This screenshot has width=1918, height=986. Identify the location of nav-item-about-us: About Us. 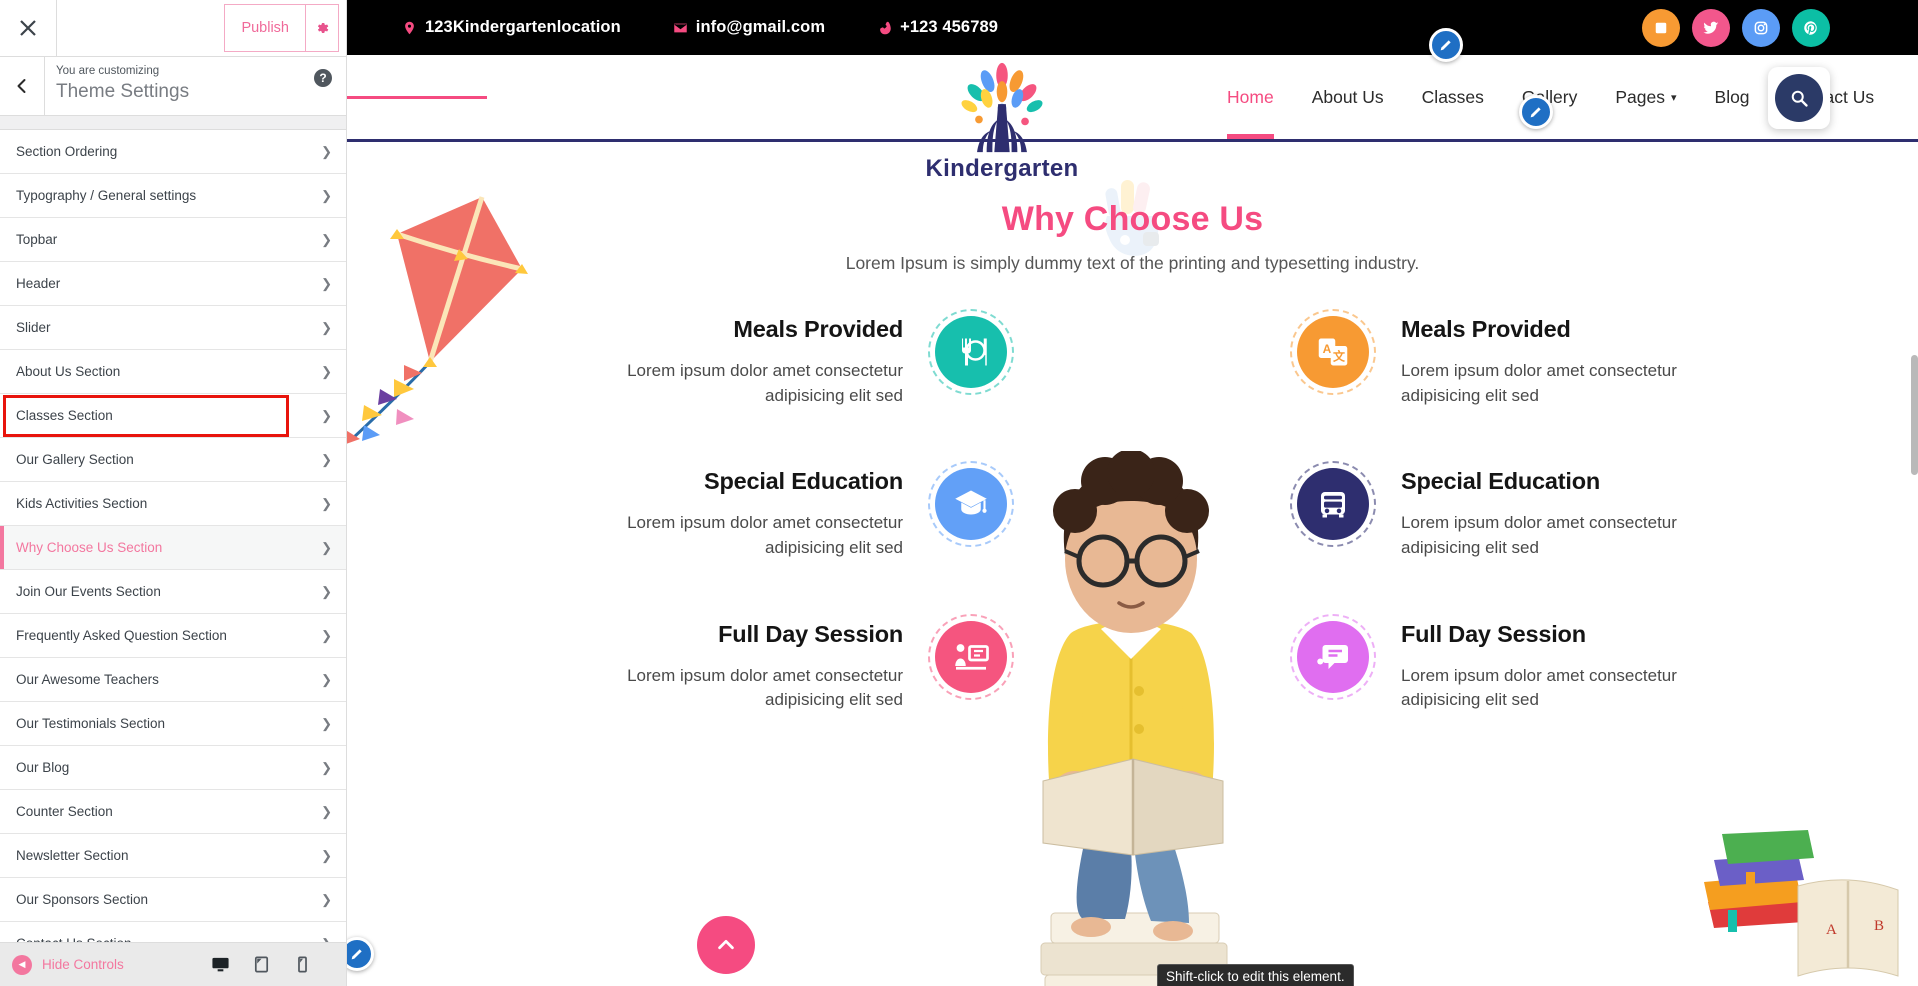
(1348, 97).